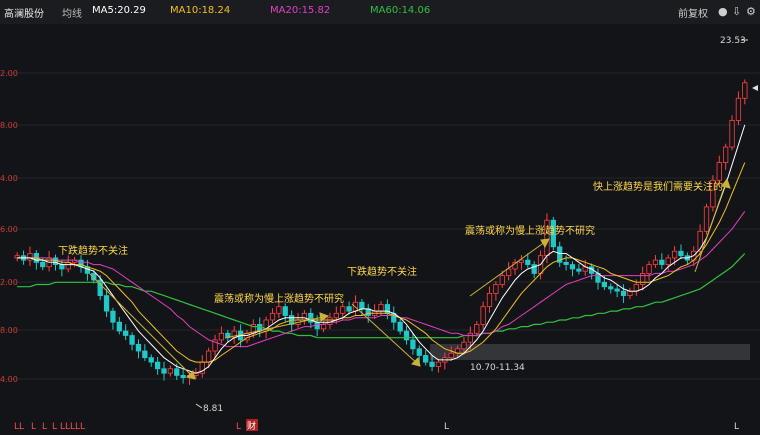  What do you see at coordinates (24, 12) in the screenshot?
I see `stock-name: 高澜股份` at bounding box center [24, 12].